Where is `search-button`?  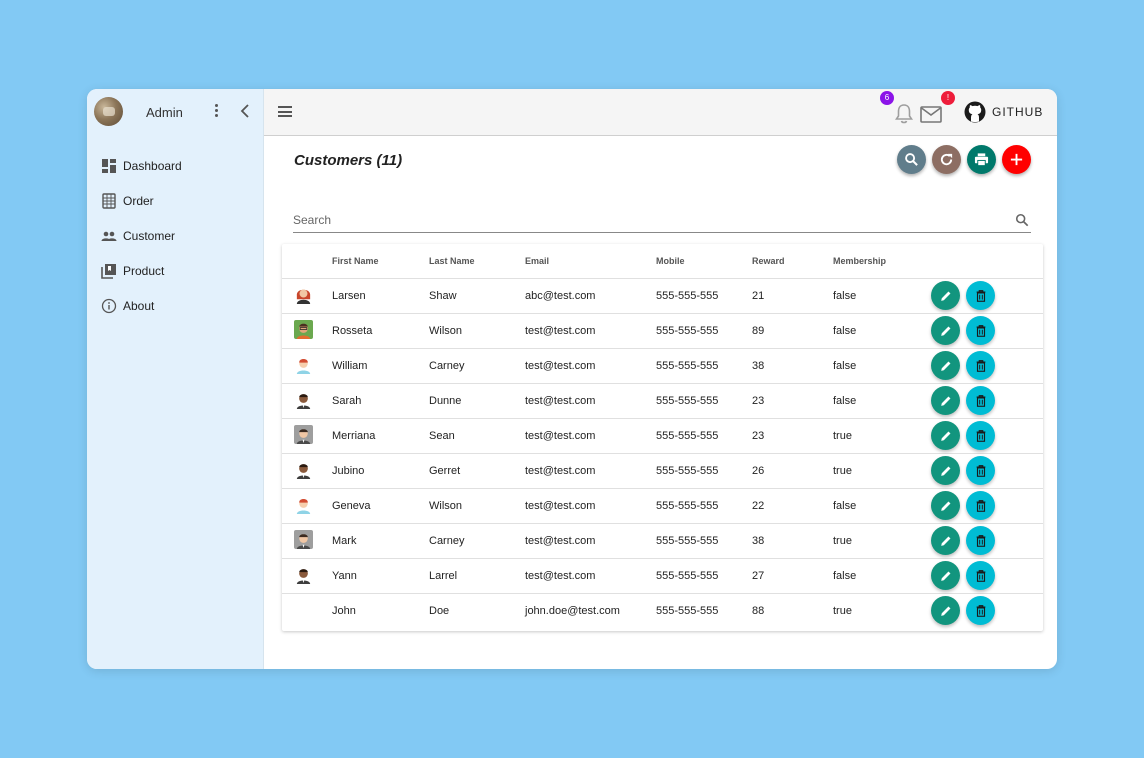 search-button is located at coordinates (911, 159).